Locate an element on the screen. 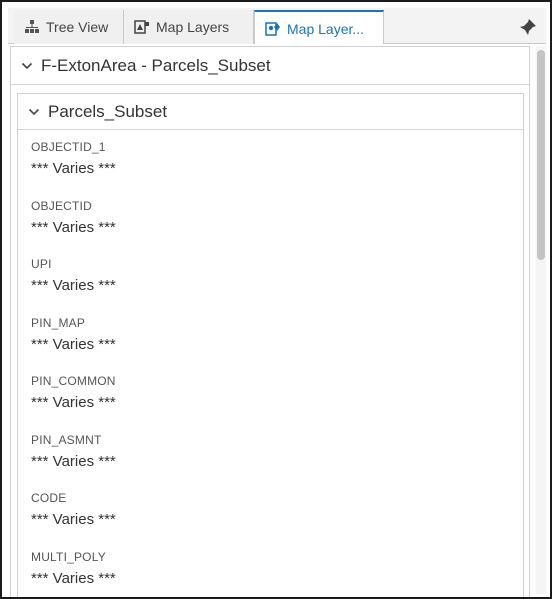  field-name: PIN_ASMNT is located at coordinates (66, 439).